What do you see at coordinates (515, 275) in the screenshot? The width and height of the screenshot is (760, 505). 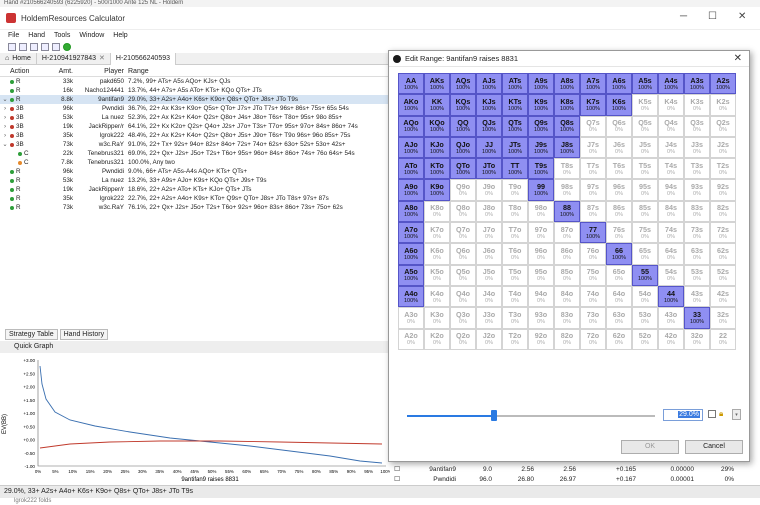 I see `hand-cell-t5o: T5o 0%` at bounding box center [515, 275].